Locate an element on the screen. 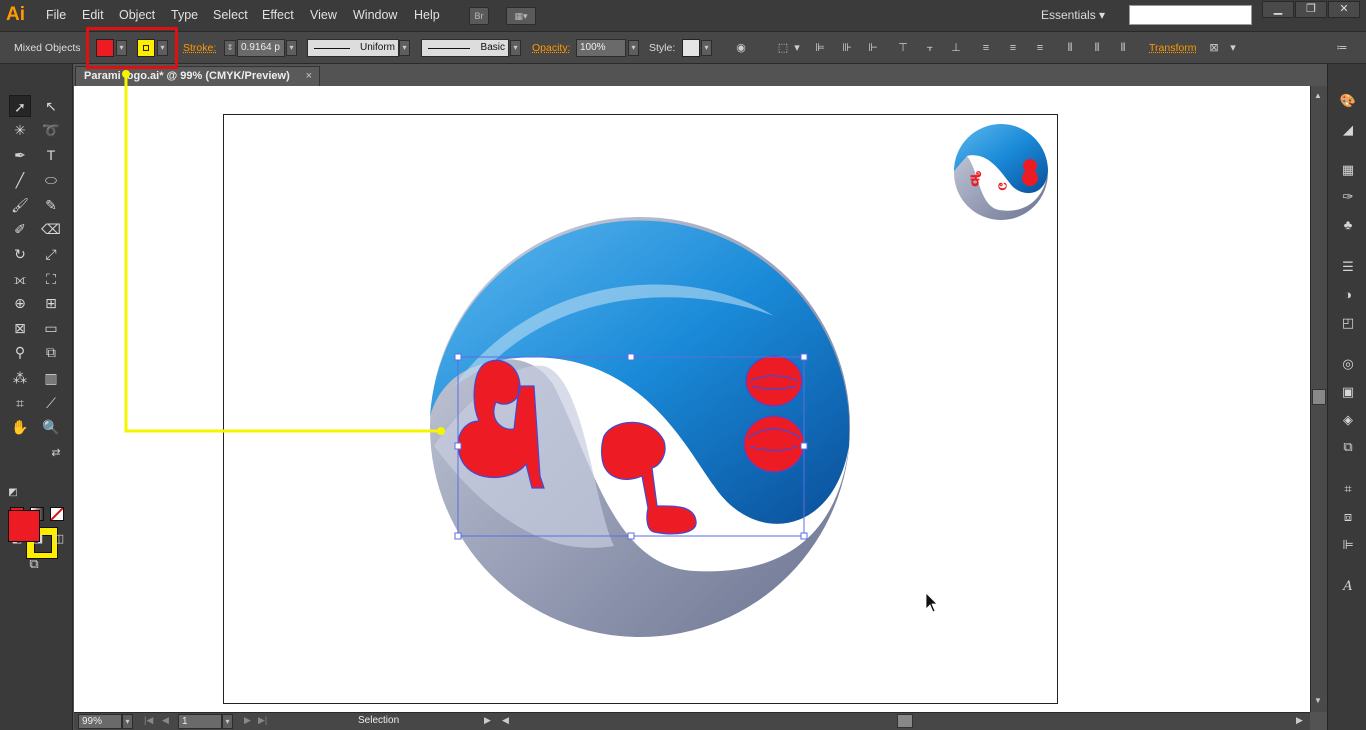 The image size is (1366, 730). type-tool-icon: T is located at coordinates (51, 155).